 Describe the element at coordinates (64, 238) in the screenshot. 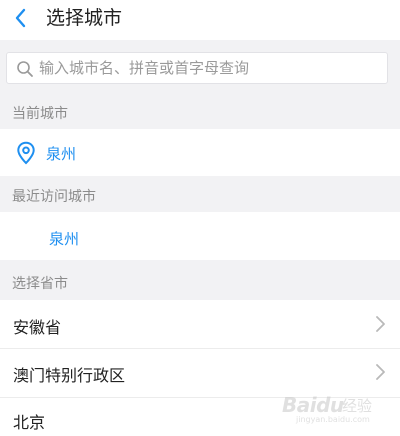

I see `recent-city-link: 泉州` at that location.